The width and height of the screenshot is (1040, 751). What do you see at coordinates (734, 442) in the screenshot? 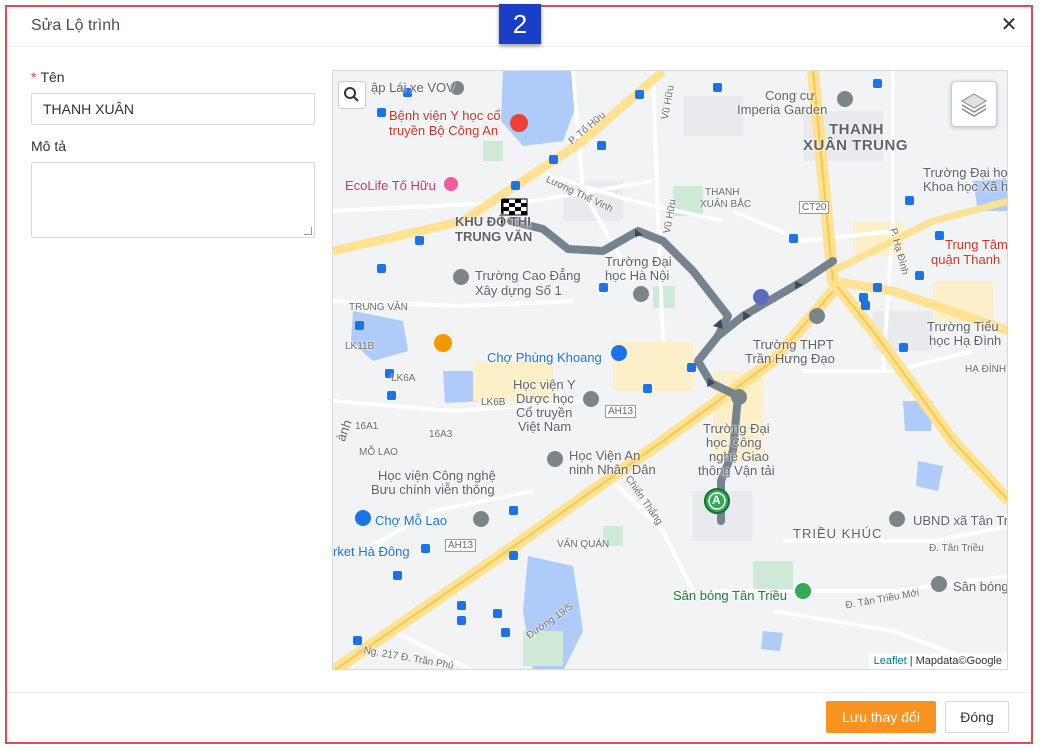
I see `map-label: học Công` at bounding box center [734, 442].